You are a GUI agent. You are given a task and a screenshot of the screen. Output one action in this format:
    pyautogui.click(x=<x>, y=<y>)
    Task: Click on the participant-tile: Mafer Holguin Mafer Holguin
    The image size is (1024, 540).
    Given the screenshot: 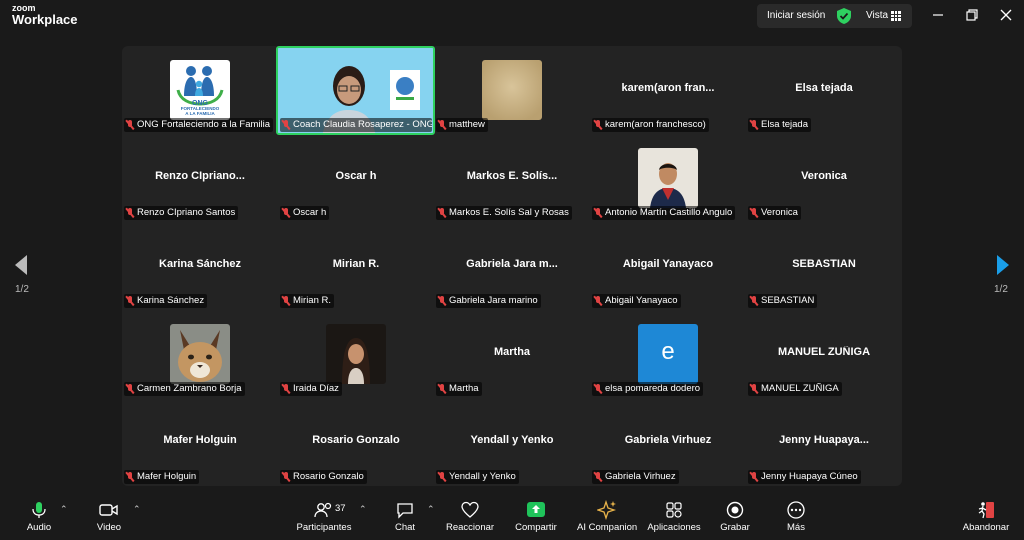 What is the action you would take?
    pyautogui.click(x=200, y=442)
    